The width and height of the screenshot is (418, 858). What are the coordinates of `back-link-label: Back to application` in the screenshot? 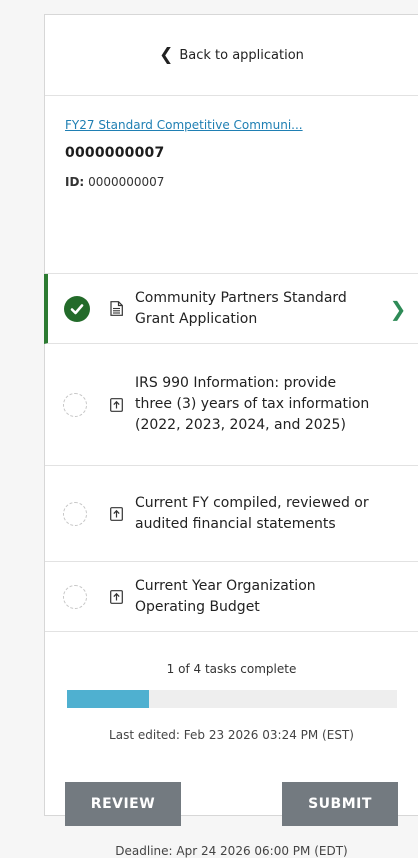 It's located at (241, 55).